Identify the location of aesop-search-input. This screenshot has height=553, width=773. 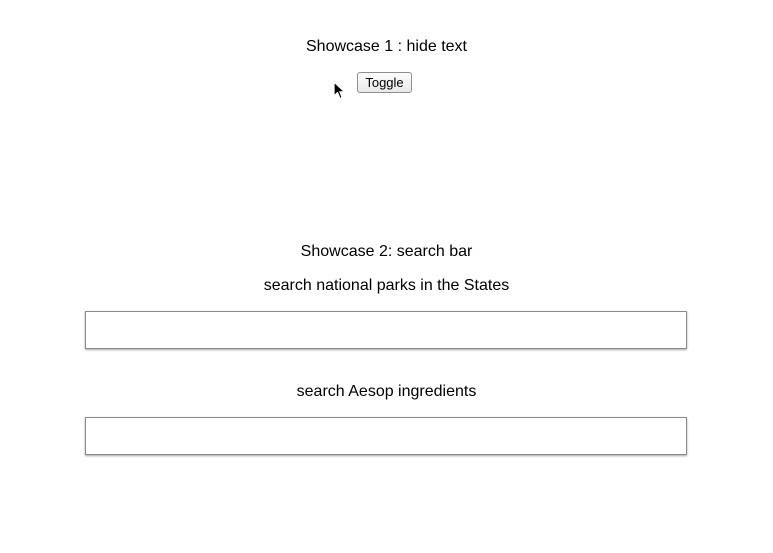
(386, 436).